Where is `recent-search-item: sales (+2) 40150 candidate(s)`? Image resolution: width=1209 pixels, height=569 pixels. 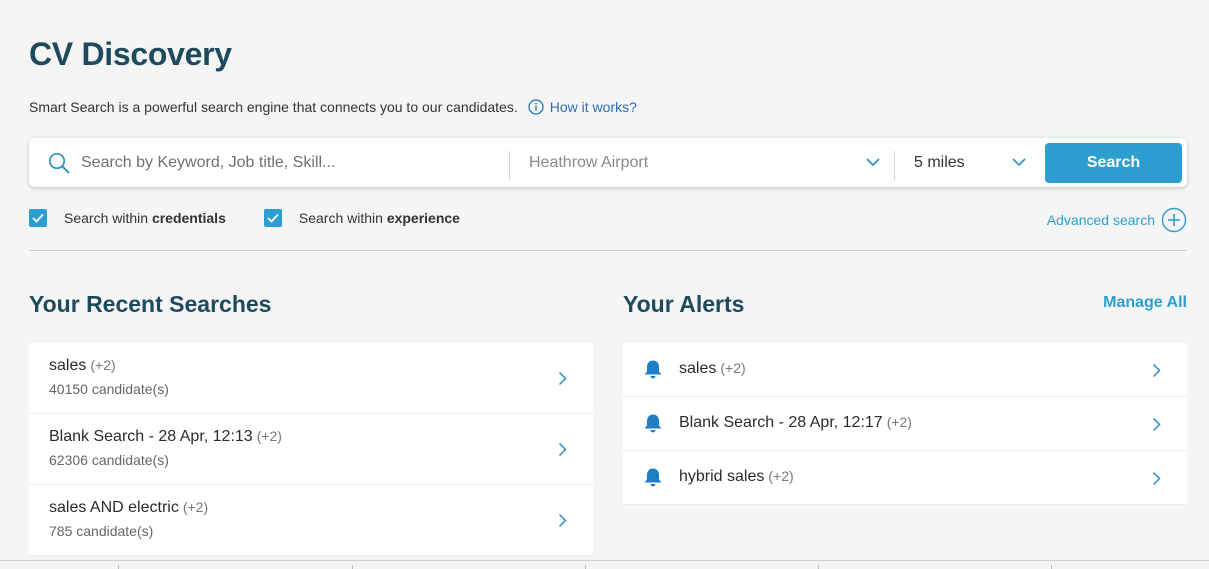
recent-search-item: sales (+2) 40150 candidate(s) is located at coordinates (311, 378).